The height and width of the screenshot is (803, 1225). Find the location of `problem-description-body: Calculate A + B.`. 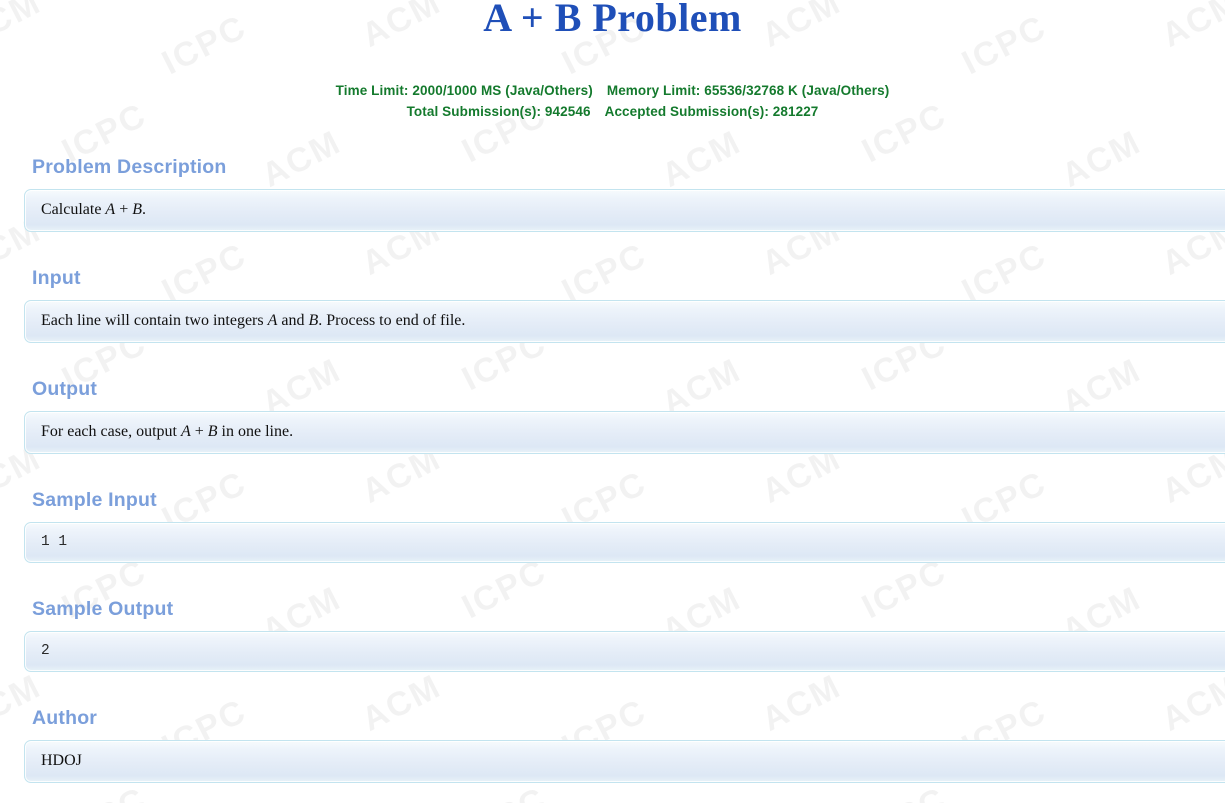

problem-description-body: Calculate A + B. is located at coordinates (633, 210).